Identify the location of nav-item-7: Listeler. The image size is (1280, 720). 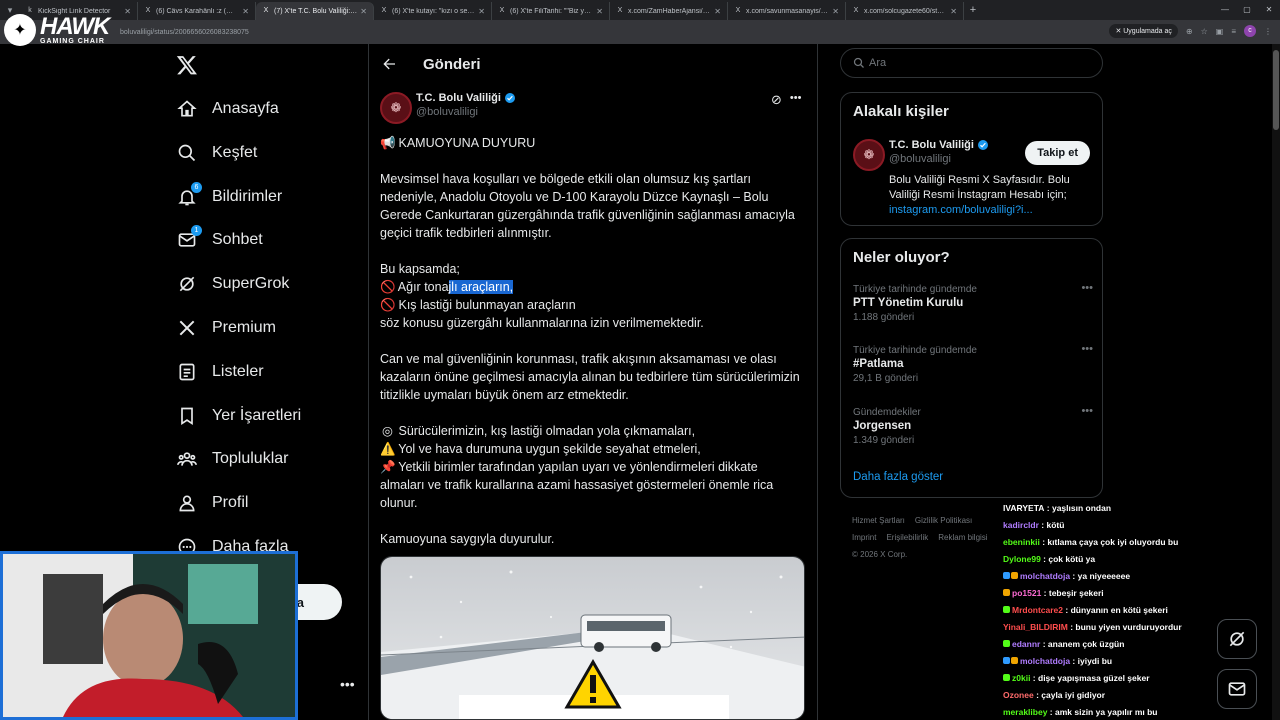
(220, 372).